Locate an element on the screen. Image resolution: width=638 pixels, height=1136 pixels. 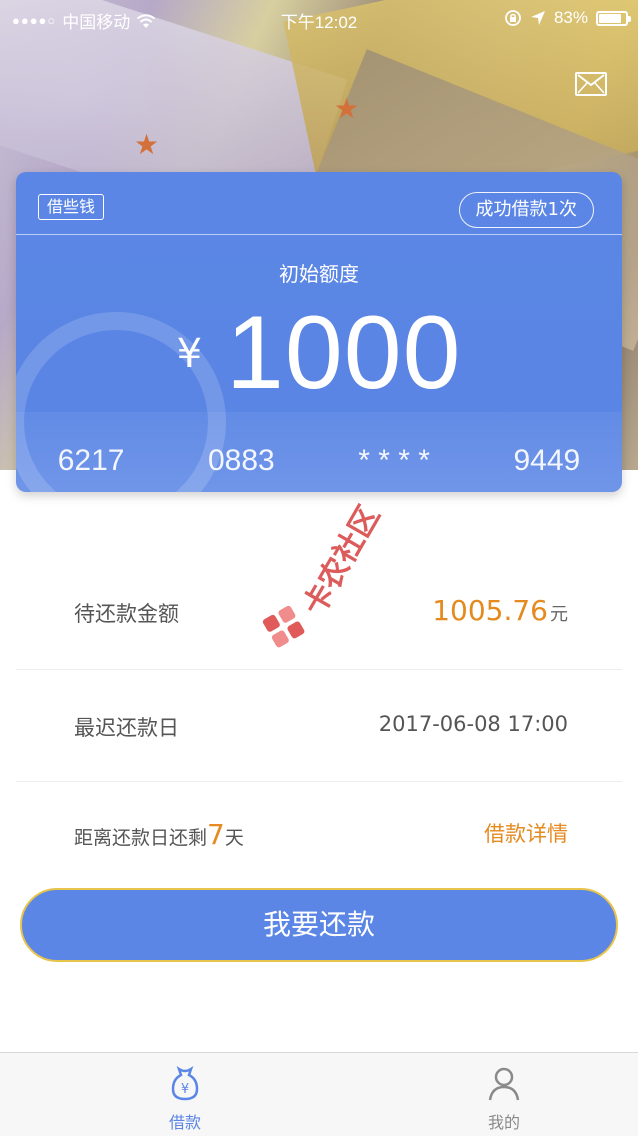
loan-details-link: 借款详情 is located at coordinates (526, 833).